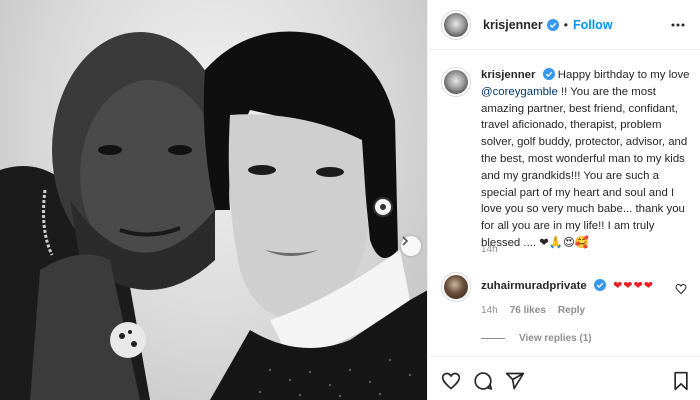  I want to click on comment-item: zuhairmuradprivate ❤❤❤❤, so click(567, 287).